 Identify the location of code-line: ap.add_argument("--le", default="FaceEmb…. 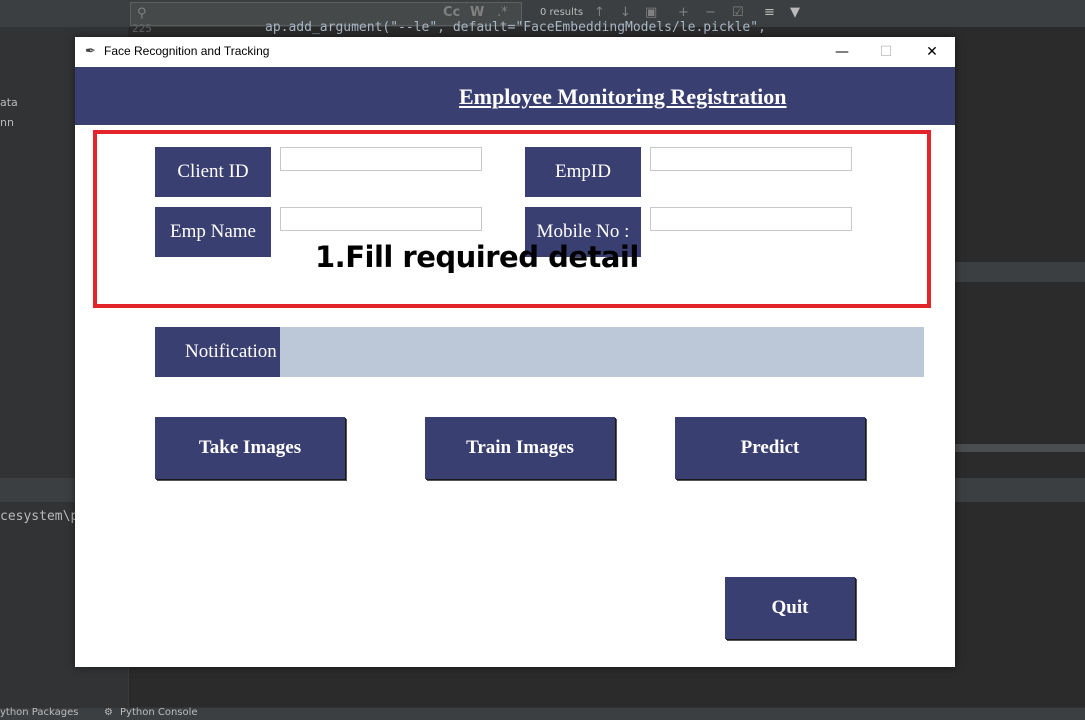
(515, 27).